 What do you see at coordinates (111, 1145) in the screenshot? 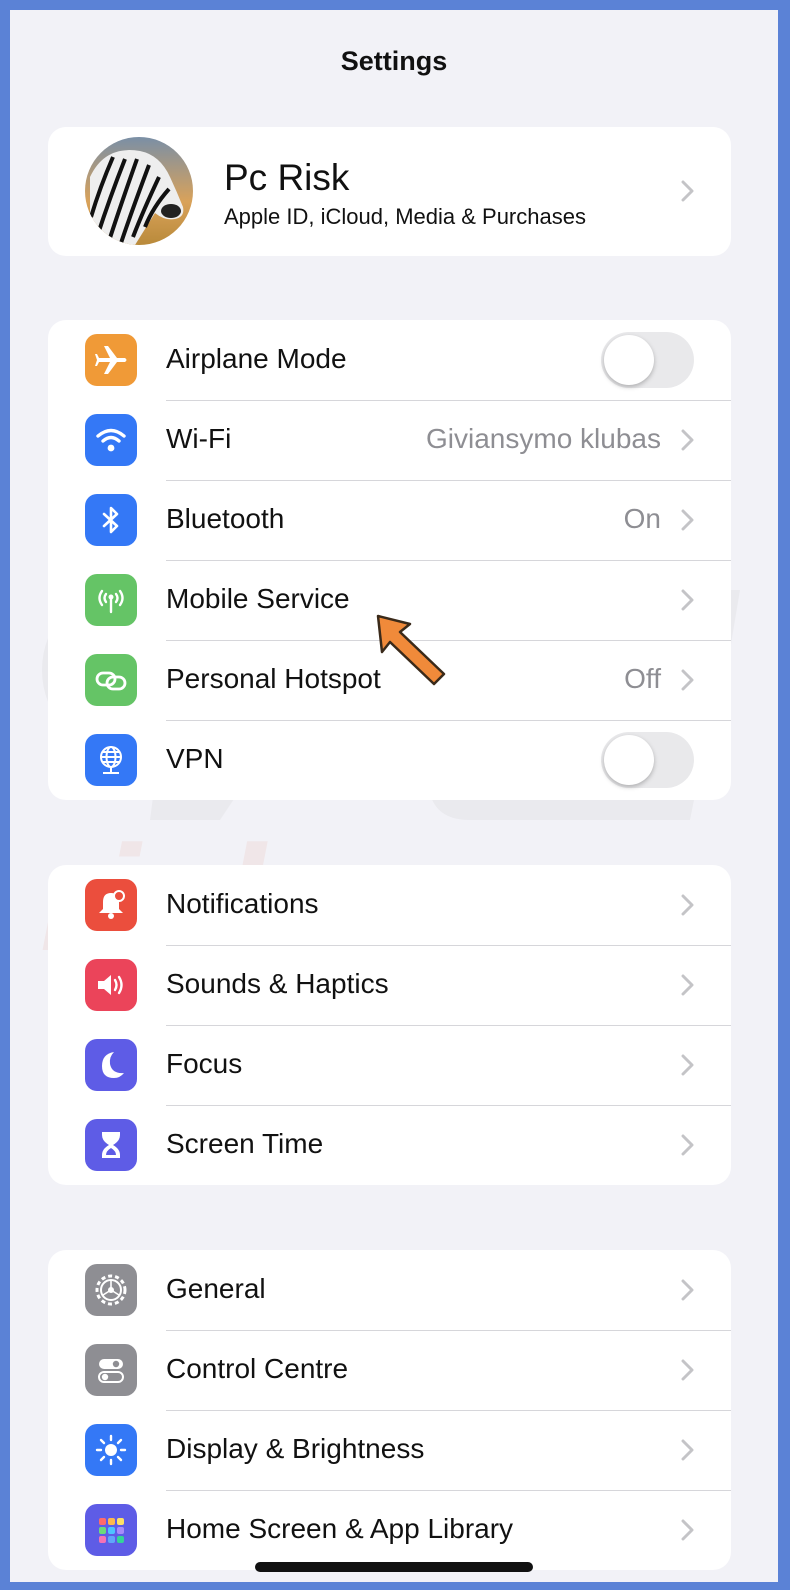
I see `hourglass-icon` at bounding box center [111, 1145].